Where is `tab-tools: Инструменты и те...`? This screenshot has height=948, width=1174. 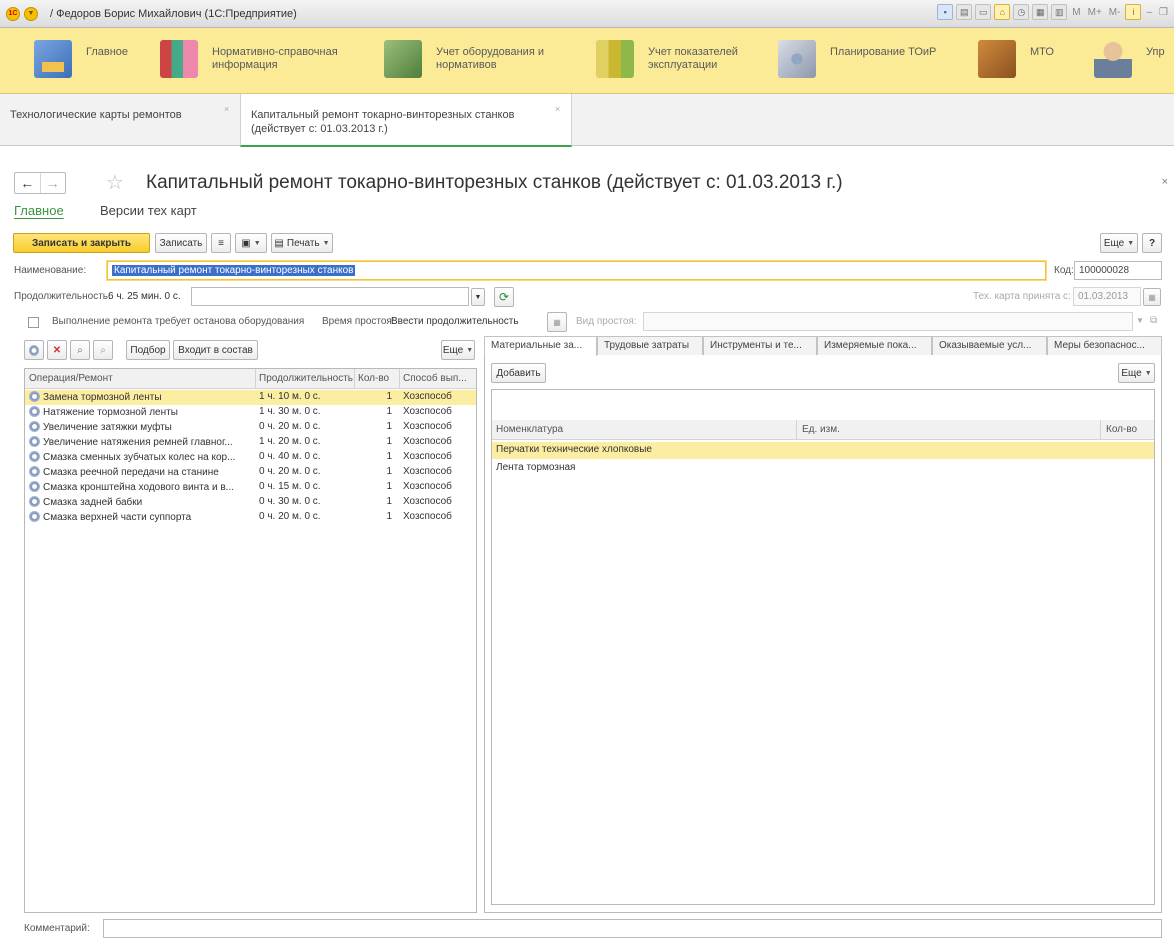 tab-tools: Инструменты и те... is located at coordinates (760, 345).